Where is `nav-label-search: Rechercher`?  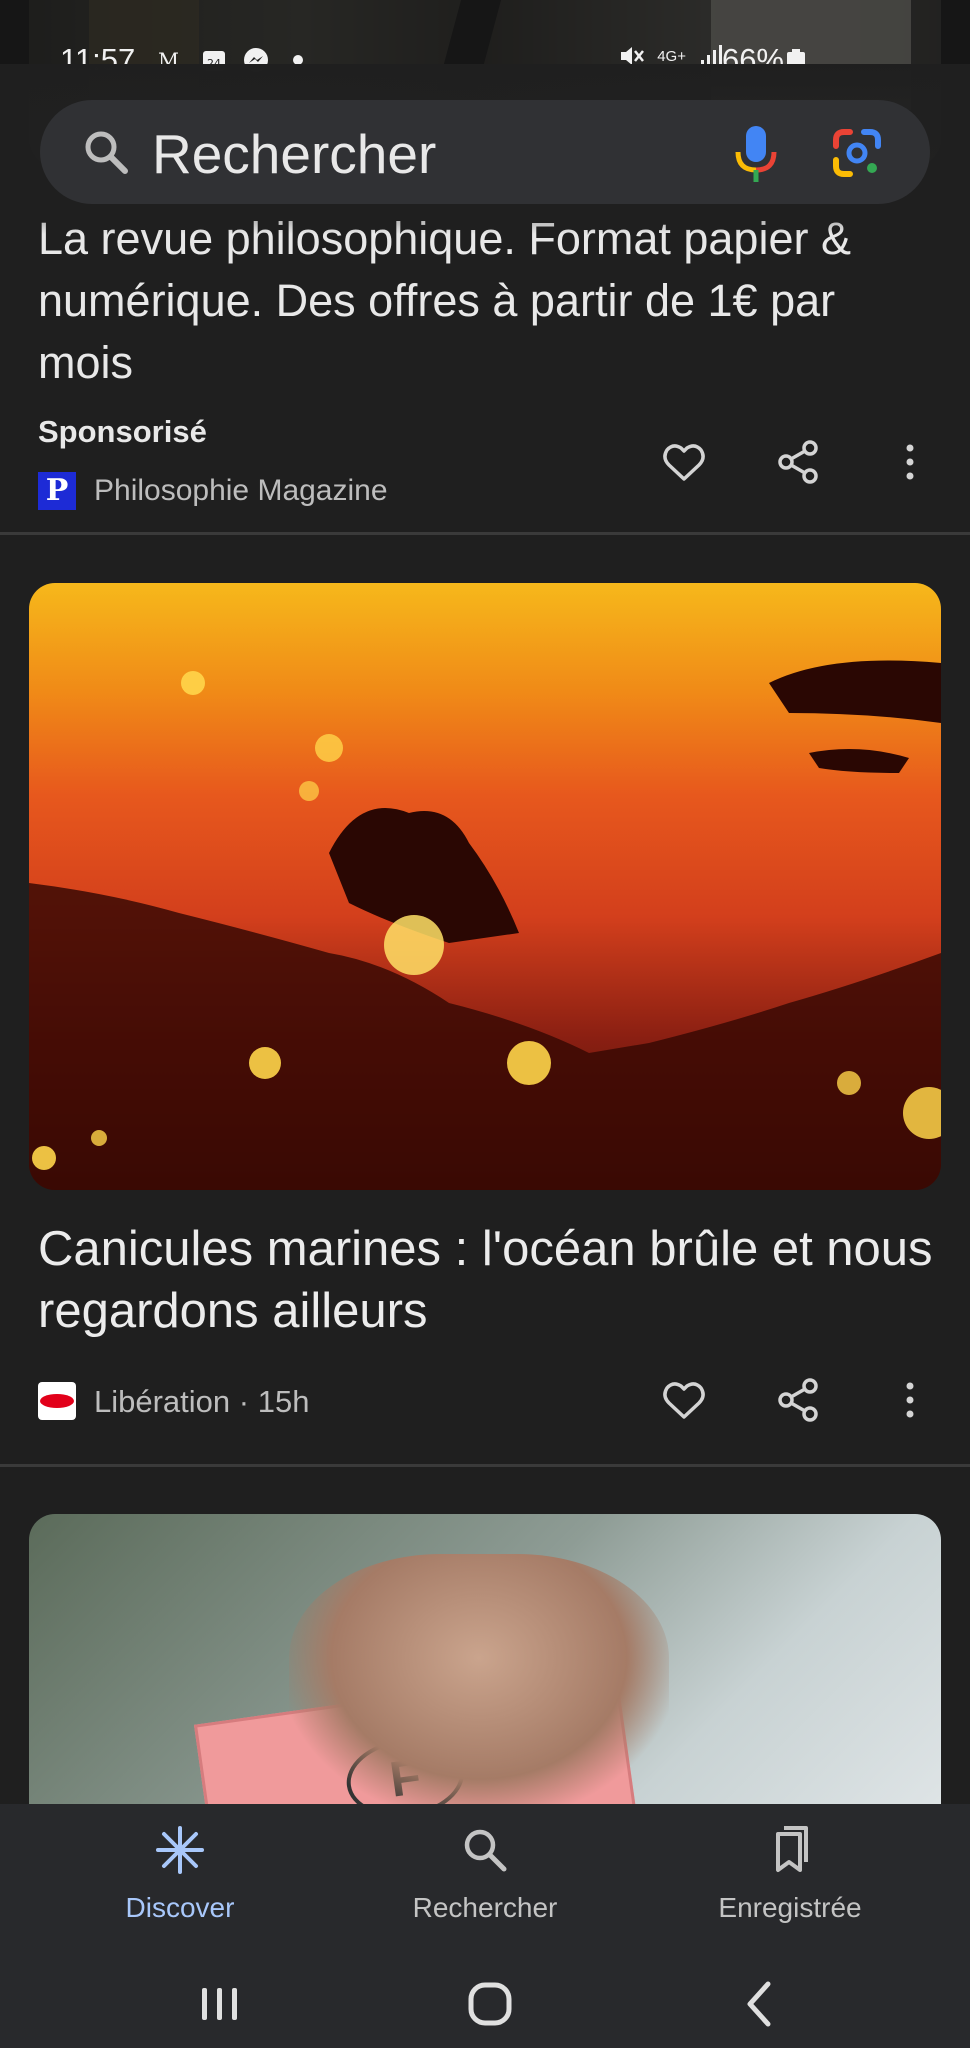
nav-label-search: Rechercher is located at coordinates (485, 1907).